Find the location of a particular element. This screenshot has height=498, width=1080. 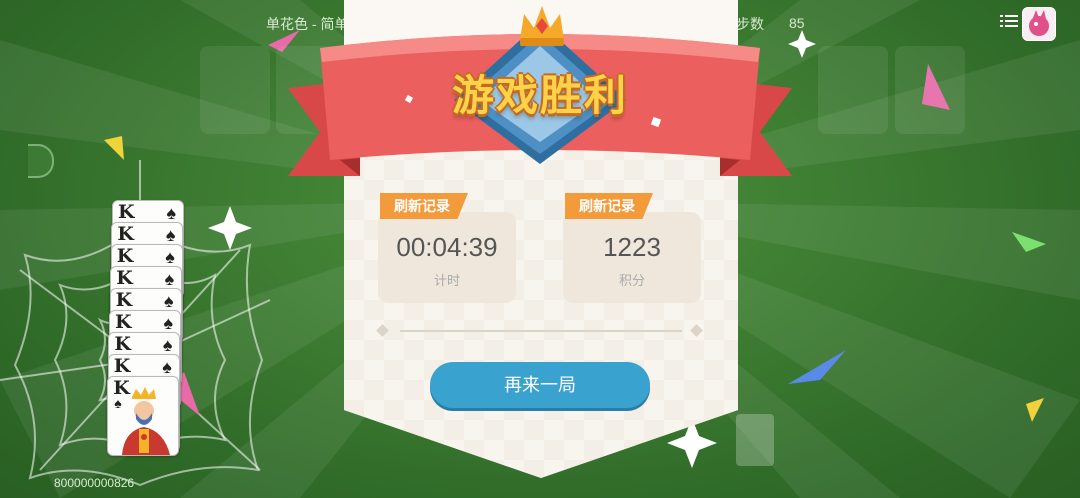

score-stat: 1223 积分 is located at coordinates (632, 257).